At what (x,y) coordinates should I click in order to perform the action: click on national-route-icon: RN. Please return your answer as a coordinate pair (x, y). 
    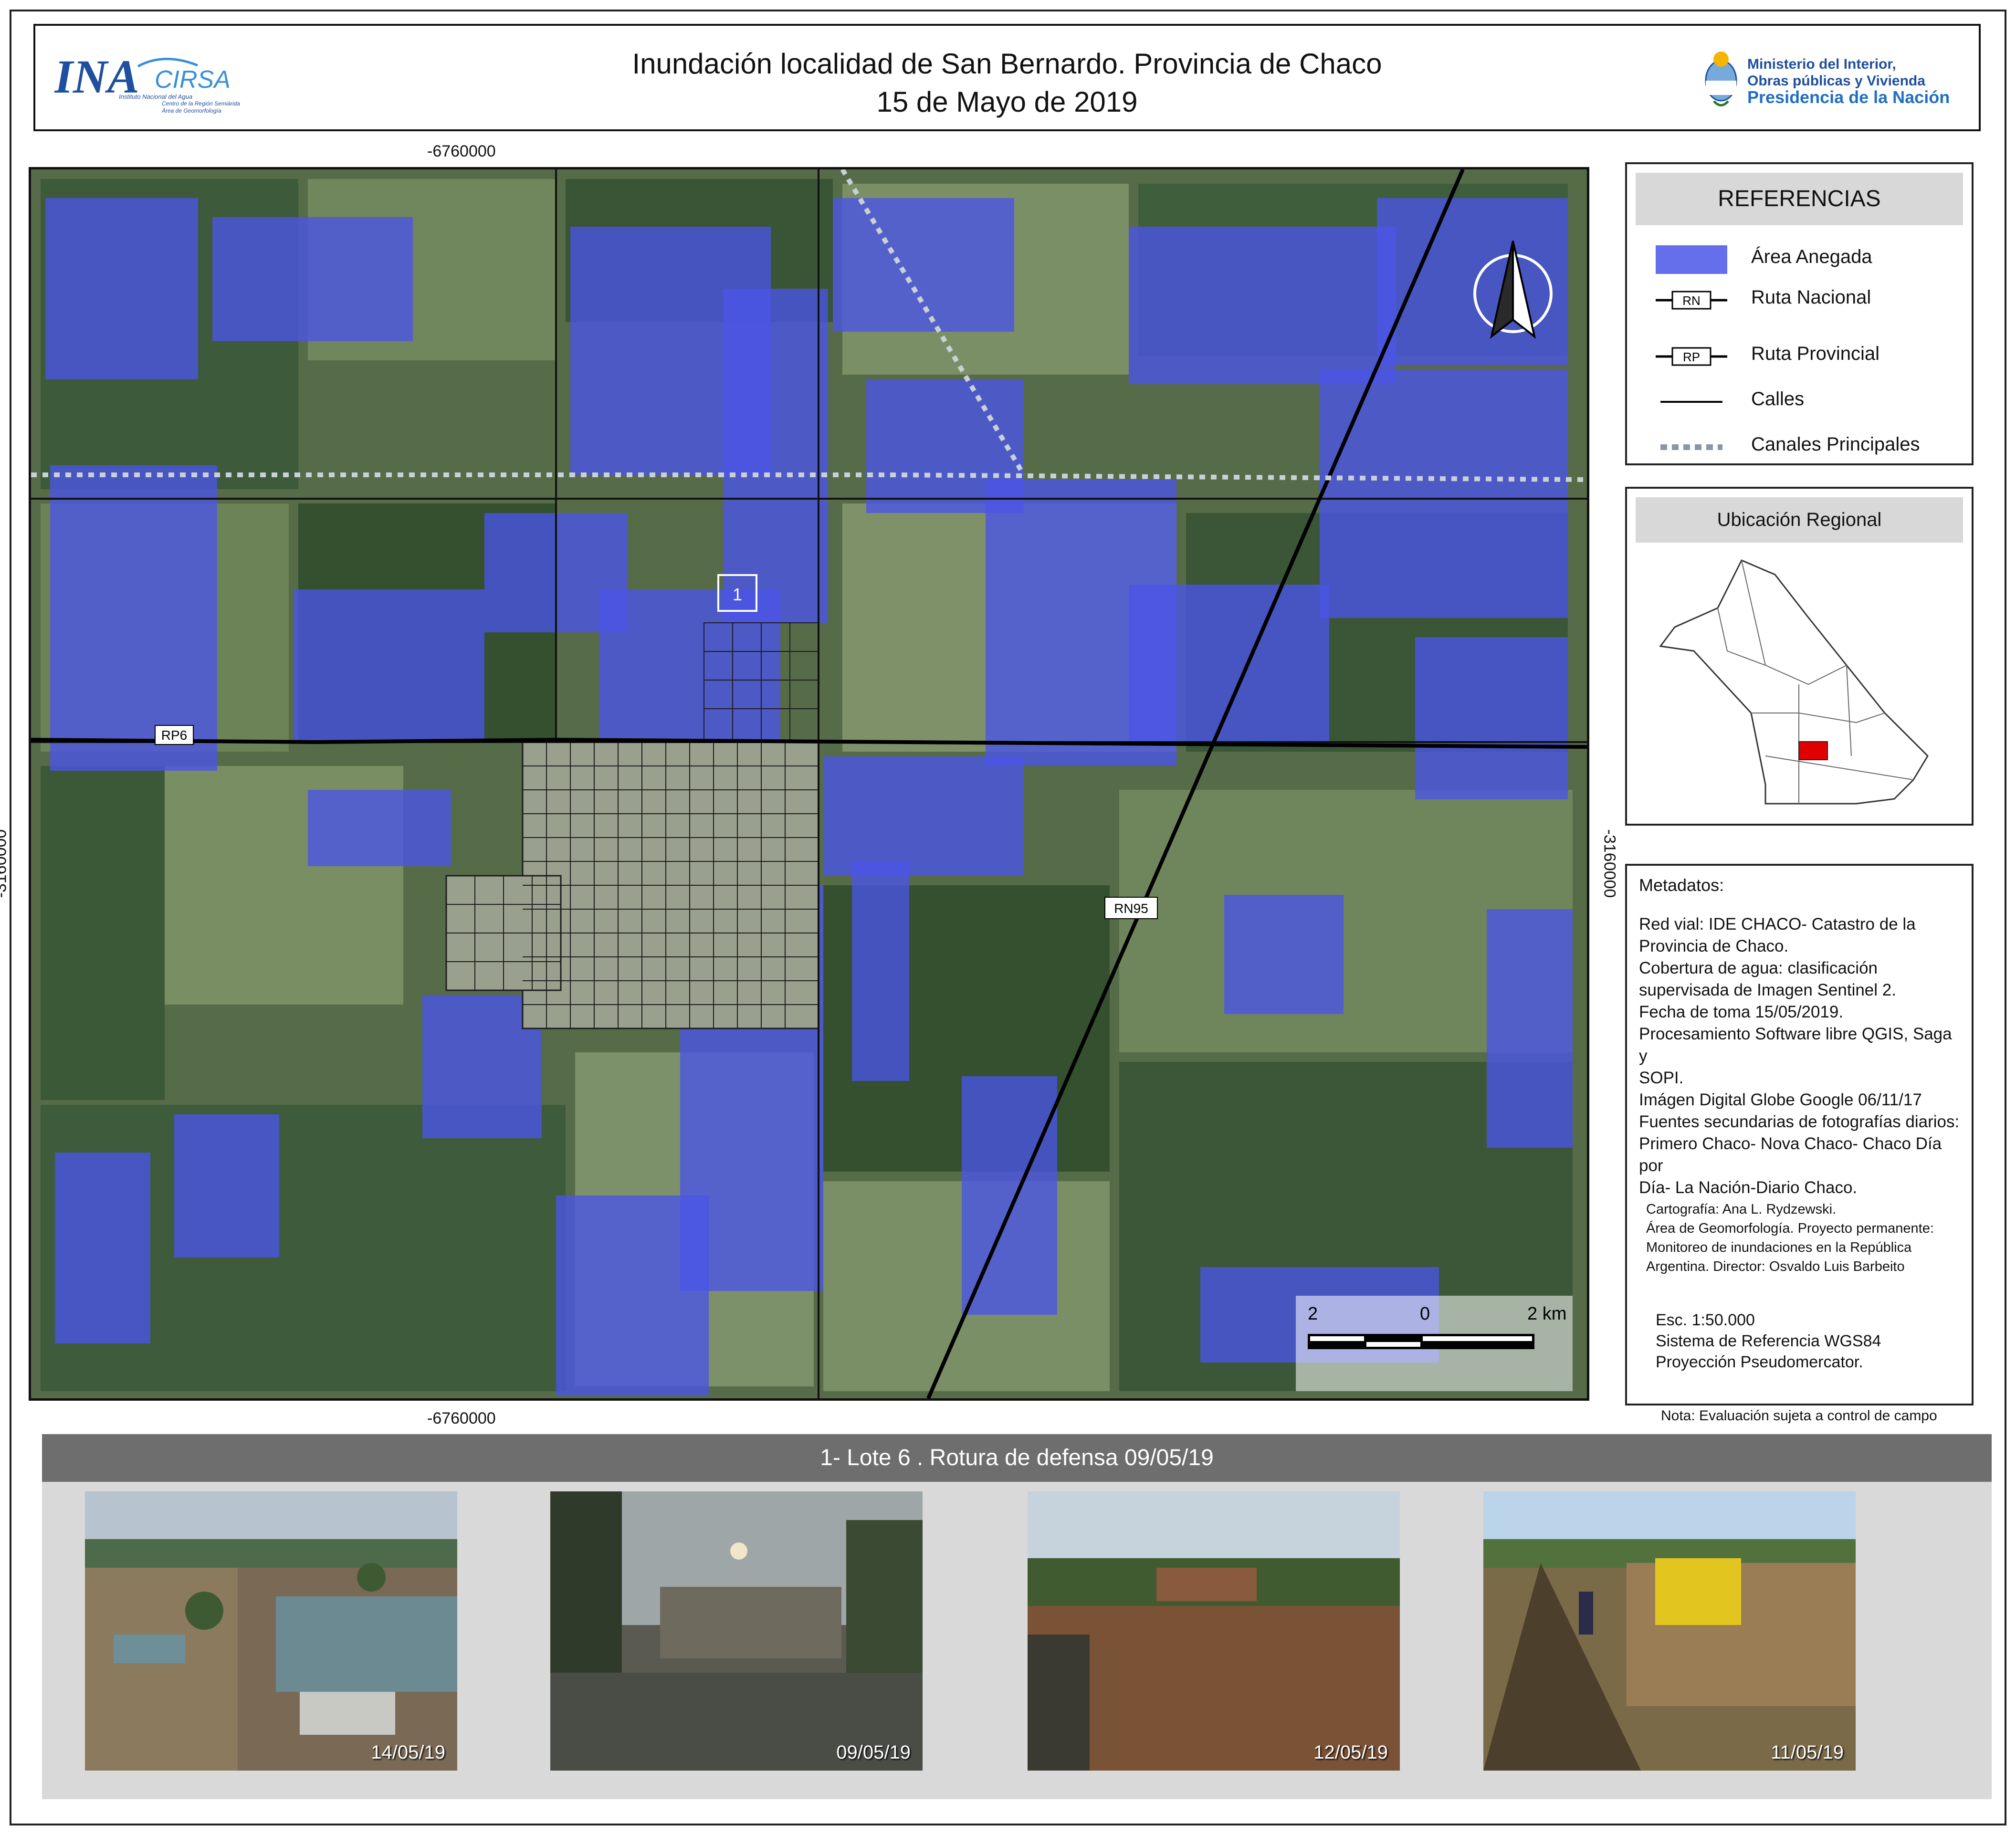
    Looking at the image, I should click on (1691, 300).